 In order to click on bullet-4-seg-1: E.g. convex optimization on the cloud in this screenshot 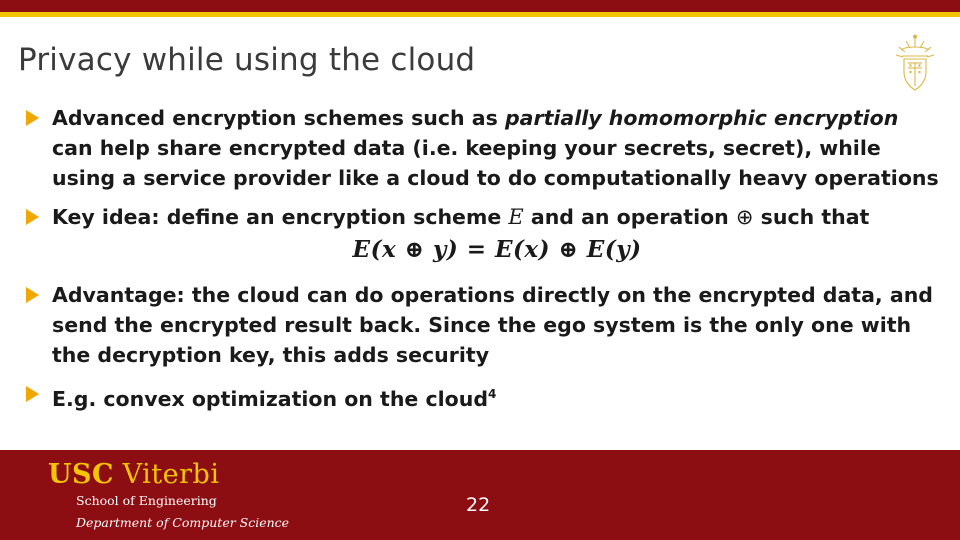, I will do `click(270, 398)`.